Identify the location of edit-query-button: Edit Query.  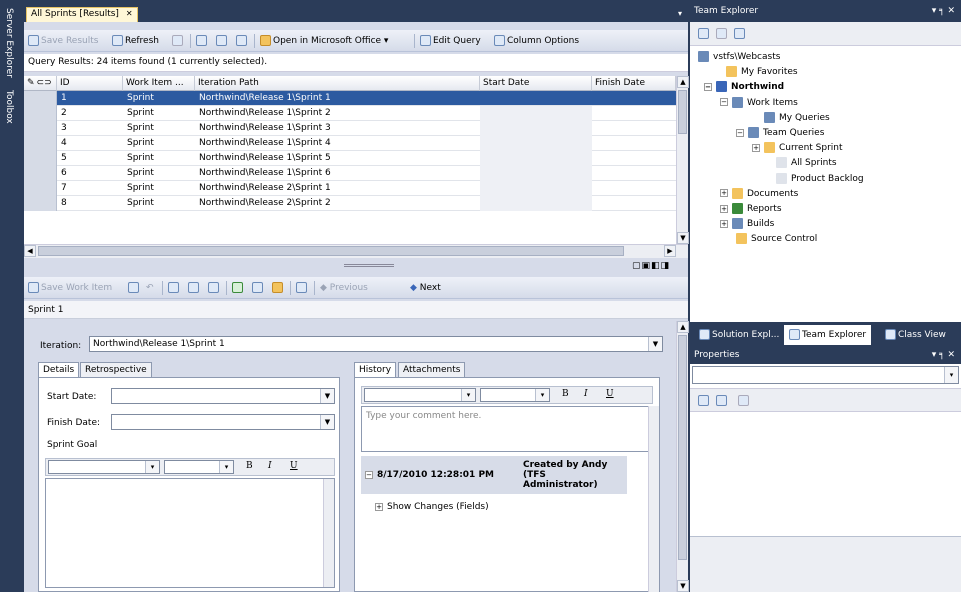
(450, 41).